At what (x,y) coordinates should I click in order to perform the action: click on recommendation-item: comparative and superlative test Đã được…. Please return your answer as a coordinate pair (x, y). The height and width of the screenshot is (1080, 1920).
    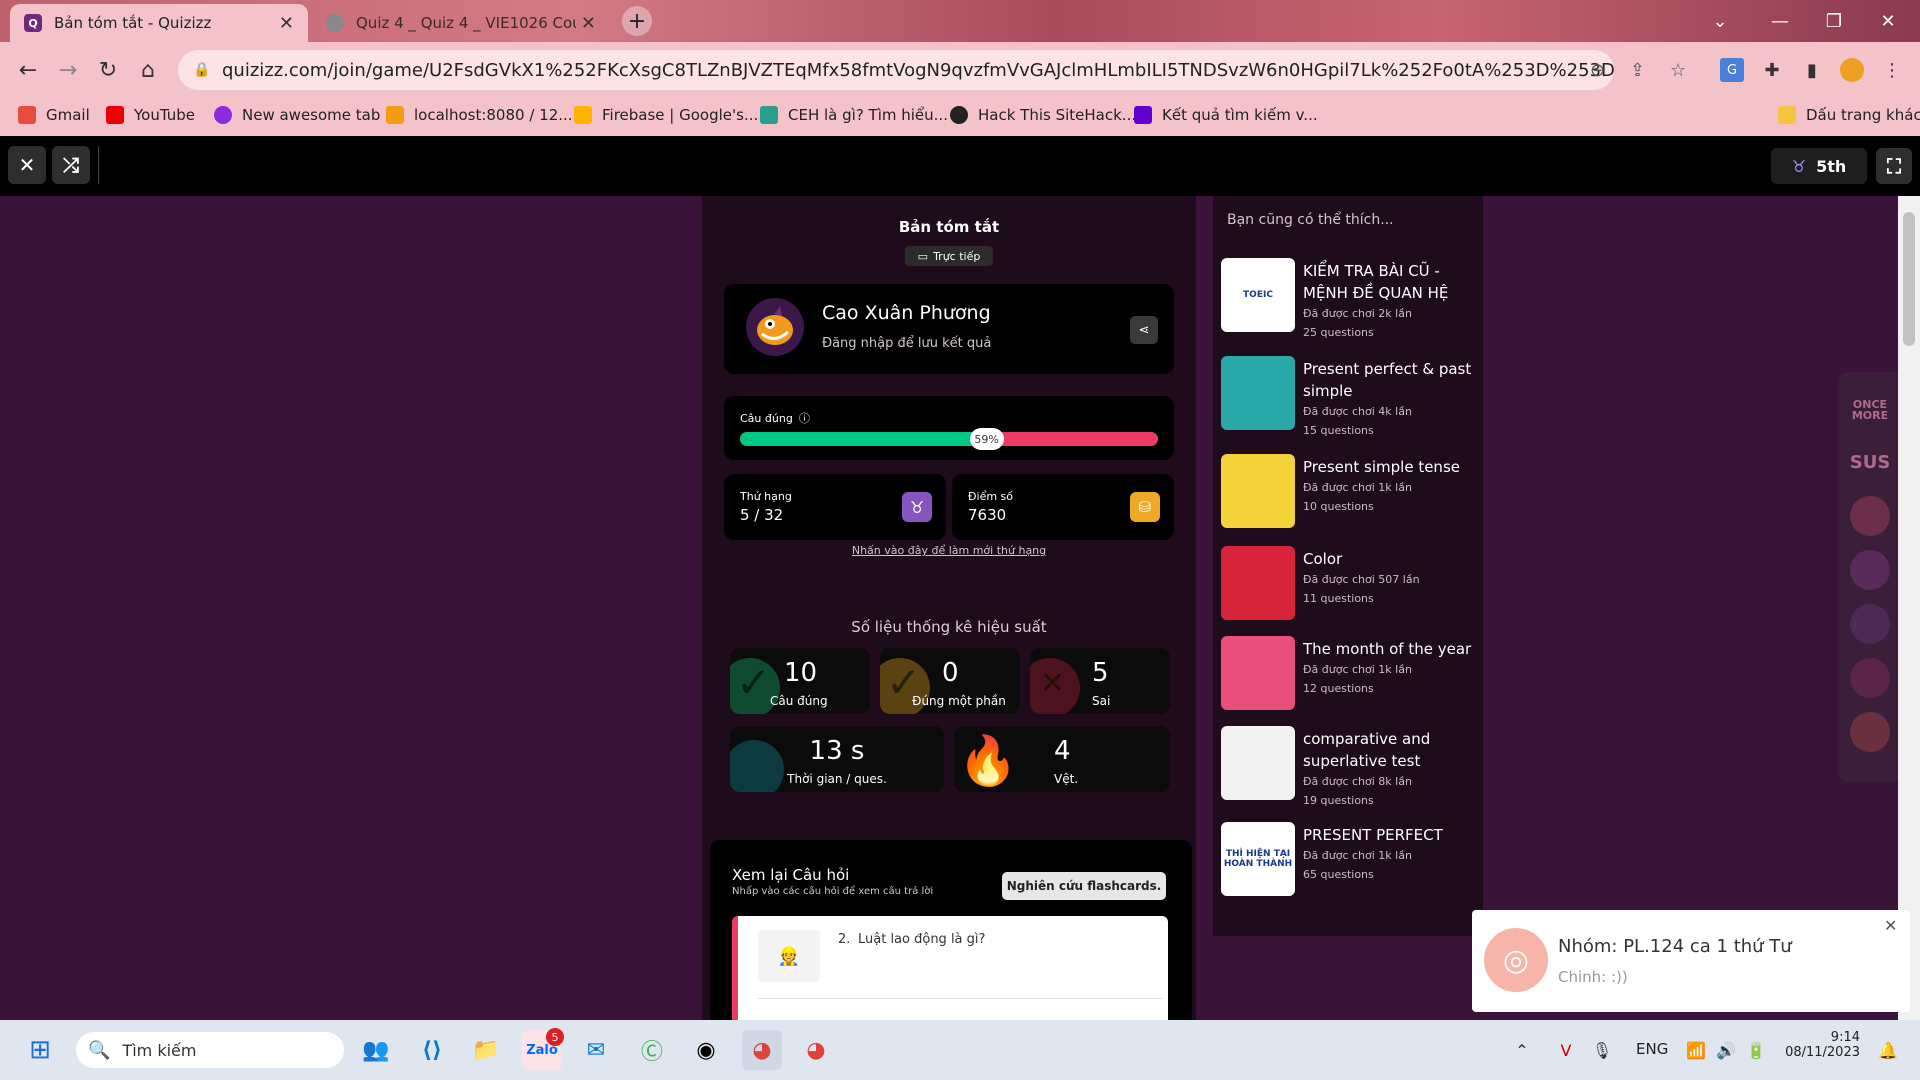
    Looking at the image, I should click on (1352, 766).